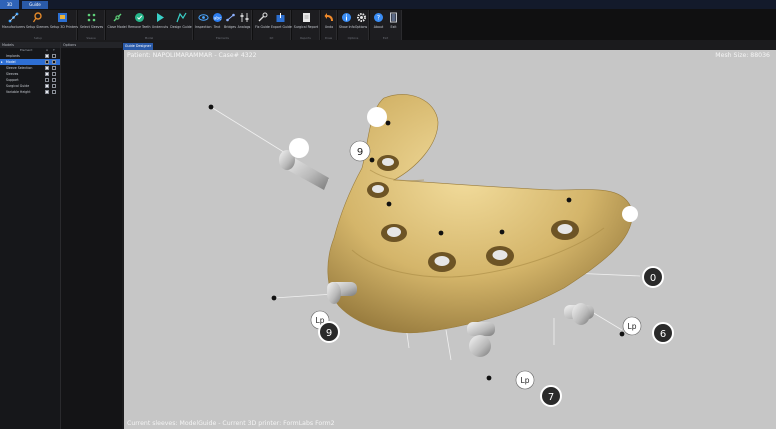 The image size is (776, 429). I want to click on guide-designer-tab: Guide Designer, so click(35, 8).